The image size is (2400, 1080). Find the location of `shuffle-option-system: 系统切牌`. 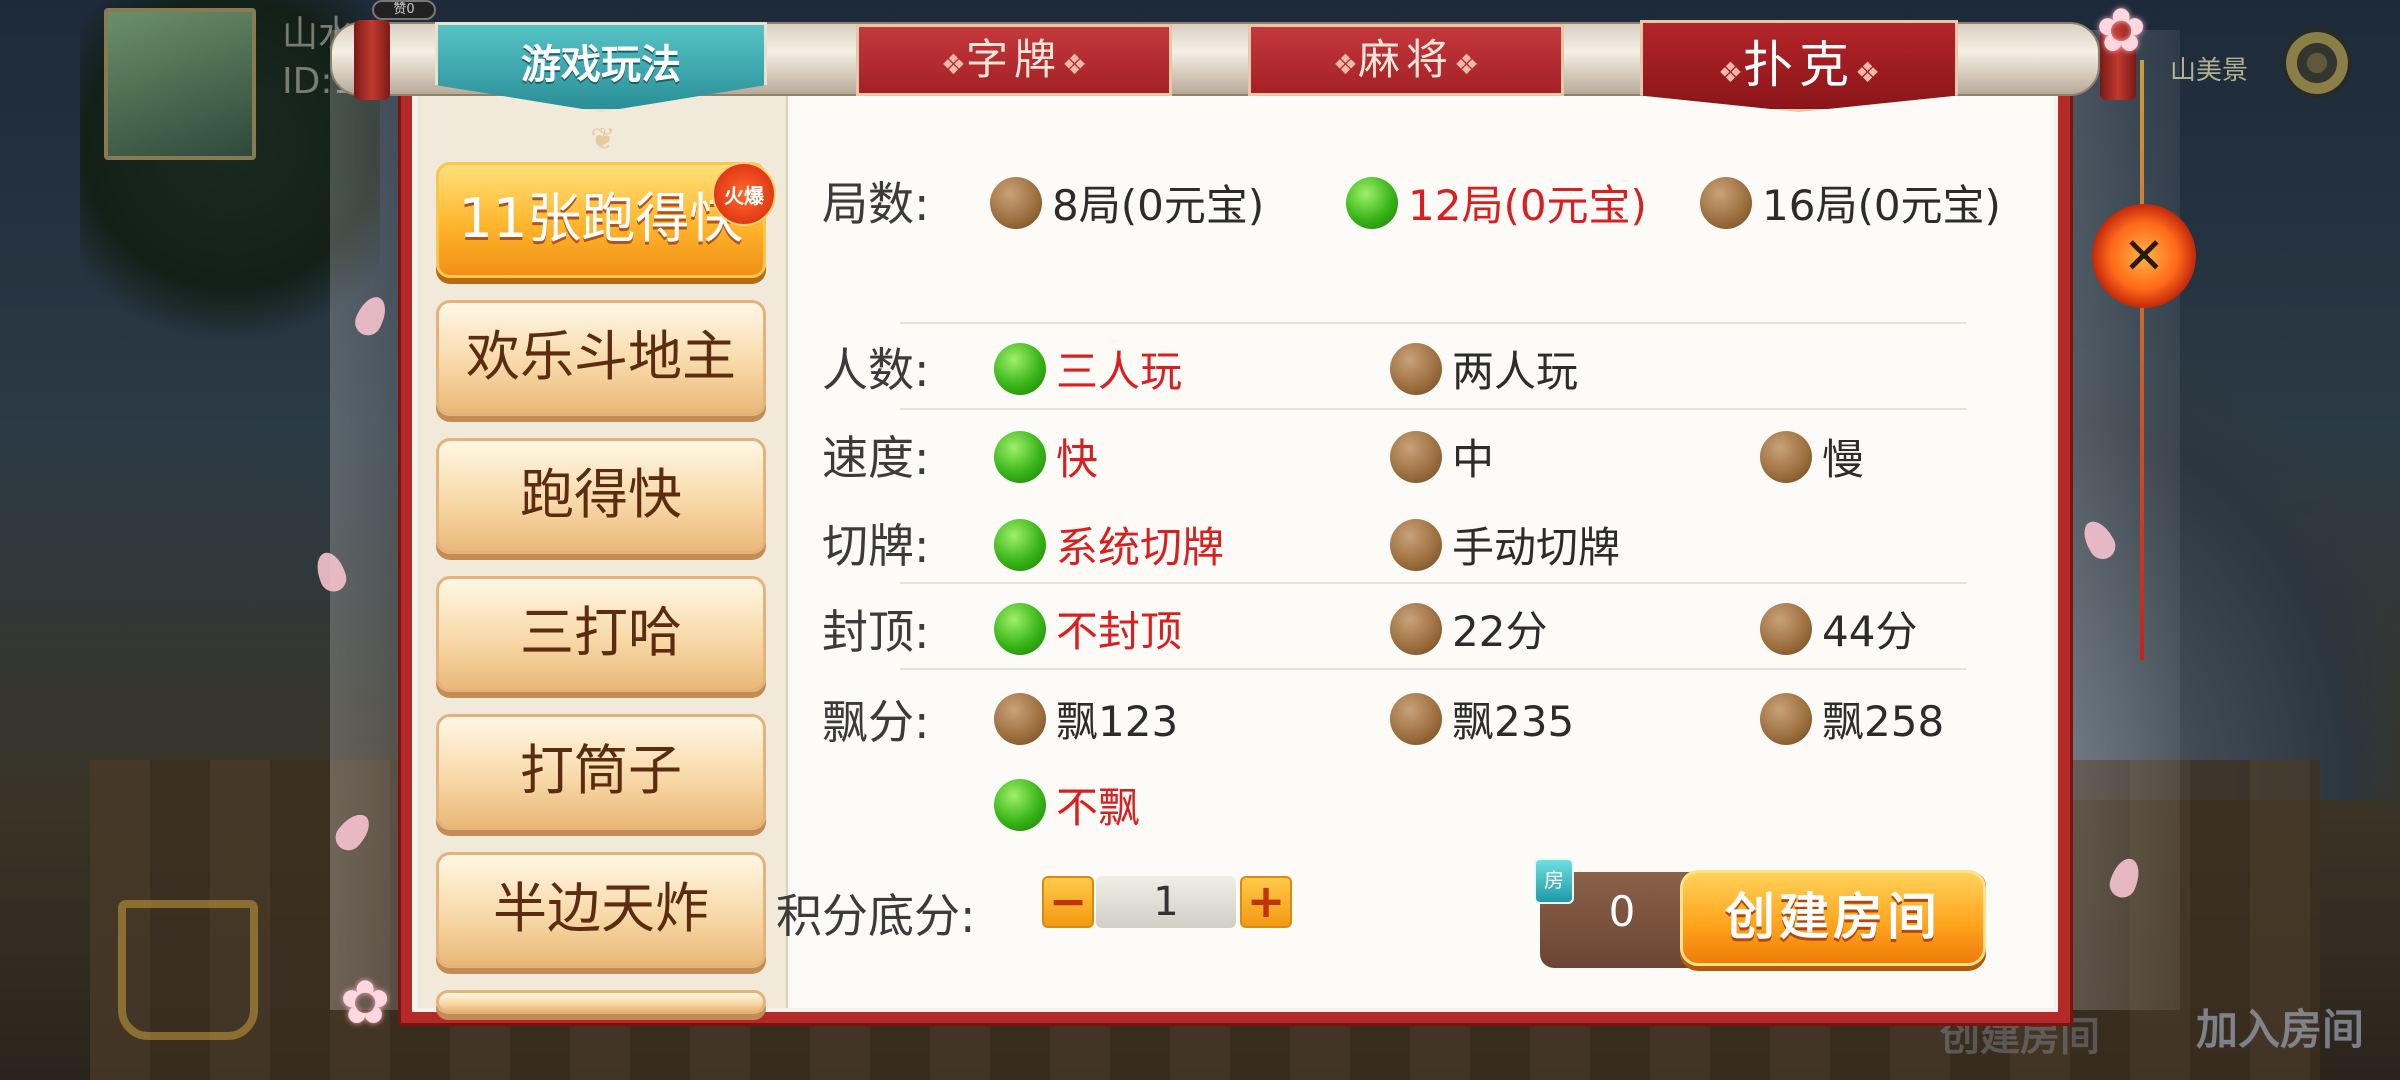

shuffle-option-system: 系统切牌 is located at coordinates (1109, 544).